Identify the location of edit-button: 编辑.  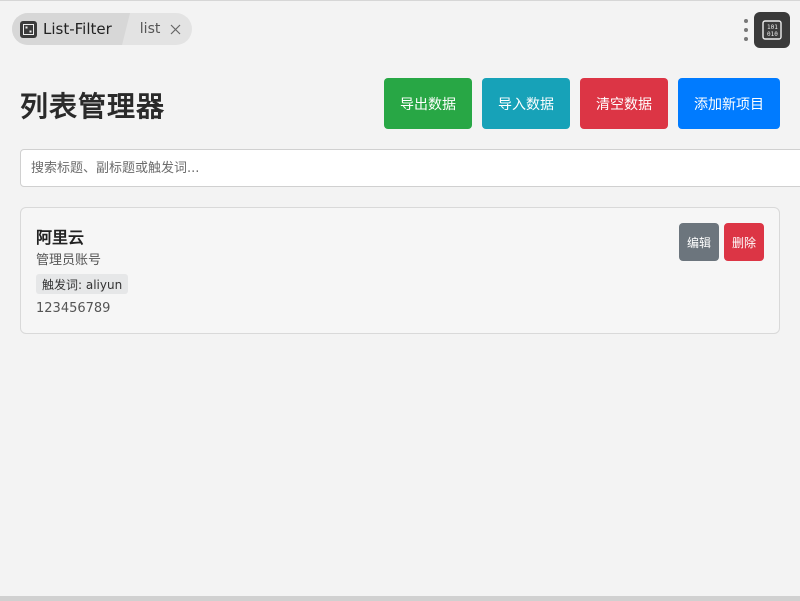
(699, 242).